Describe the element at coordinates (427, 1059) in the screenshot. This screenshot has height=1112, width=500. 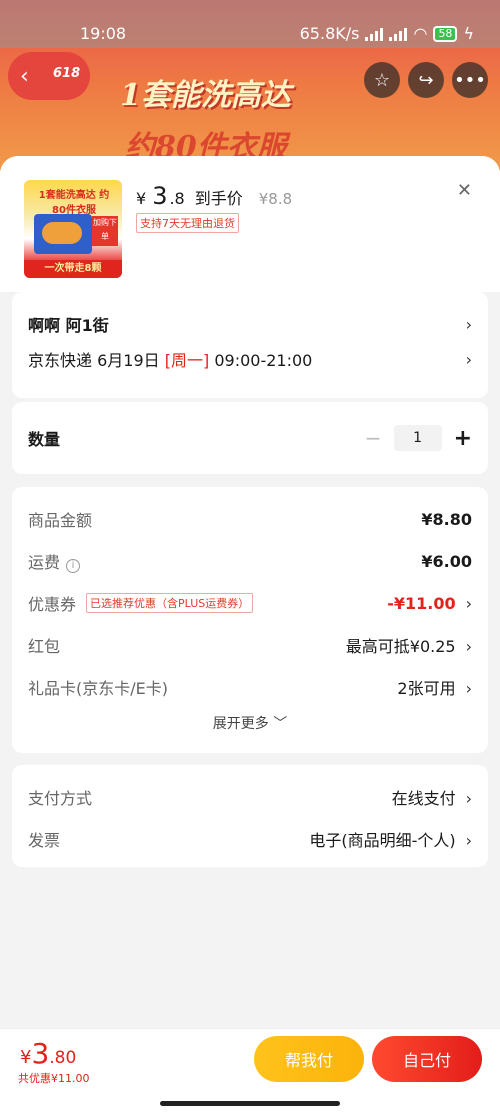
I see `pay-myself-button: 自己付` at that location.